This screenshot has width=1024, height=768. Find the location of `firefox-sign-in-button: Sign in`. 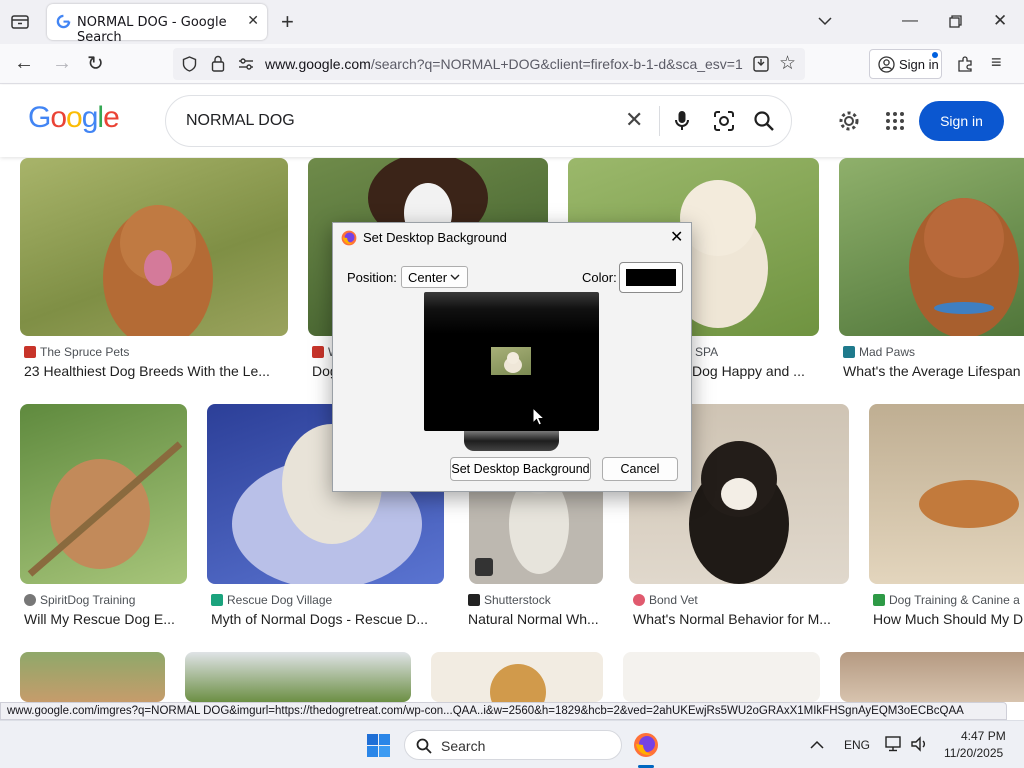

firefox-sign-in-button: Sign in is located at coordinates (905, 64).